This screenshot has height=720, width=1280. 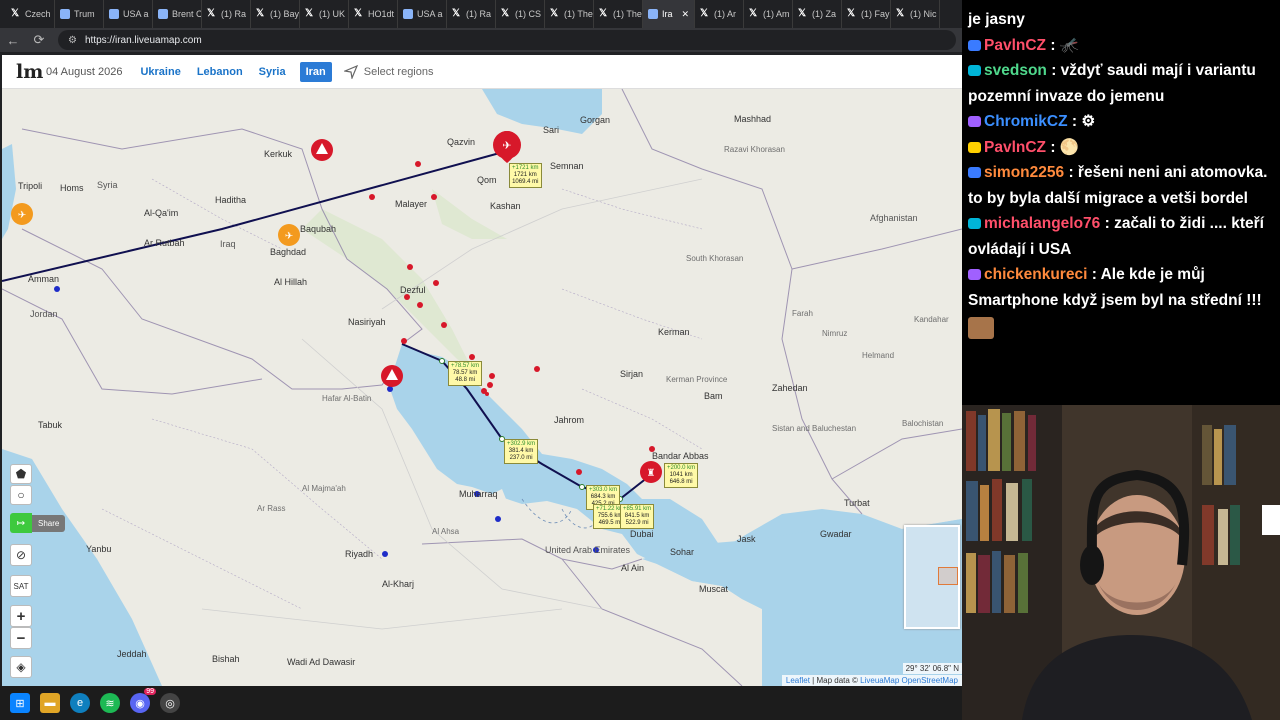 I want to click on coordinates-readout: 29° 32' 06.8" N, so click(x=932, y=668).